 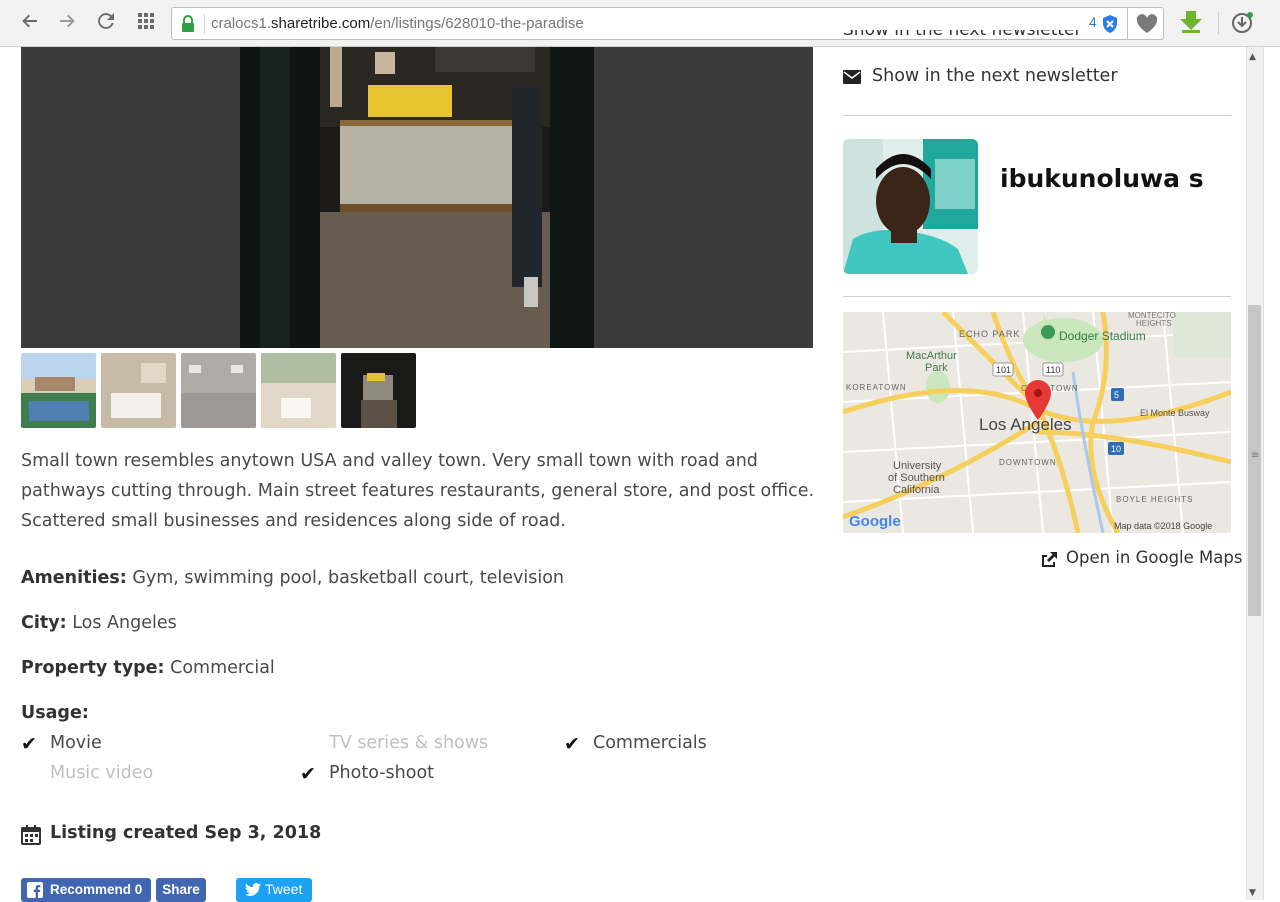 What do you see at coordinates (1116, 449) in the screenshot?
I see `map-label-hwy10: 10` at bounding box center [1116, 449].